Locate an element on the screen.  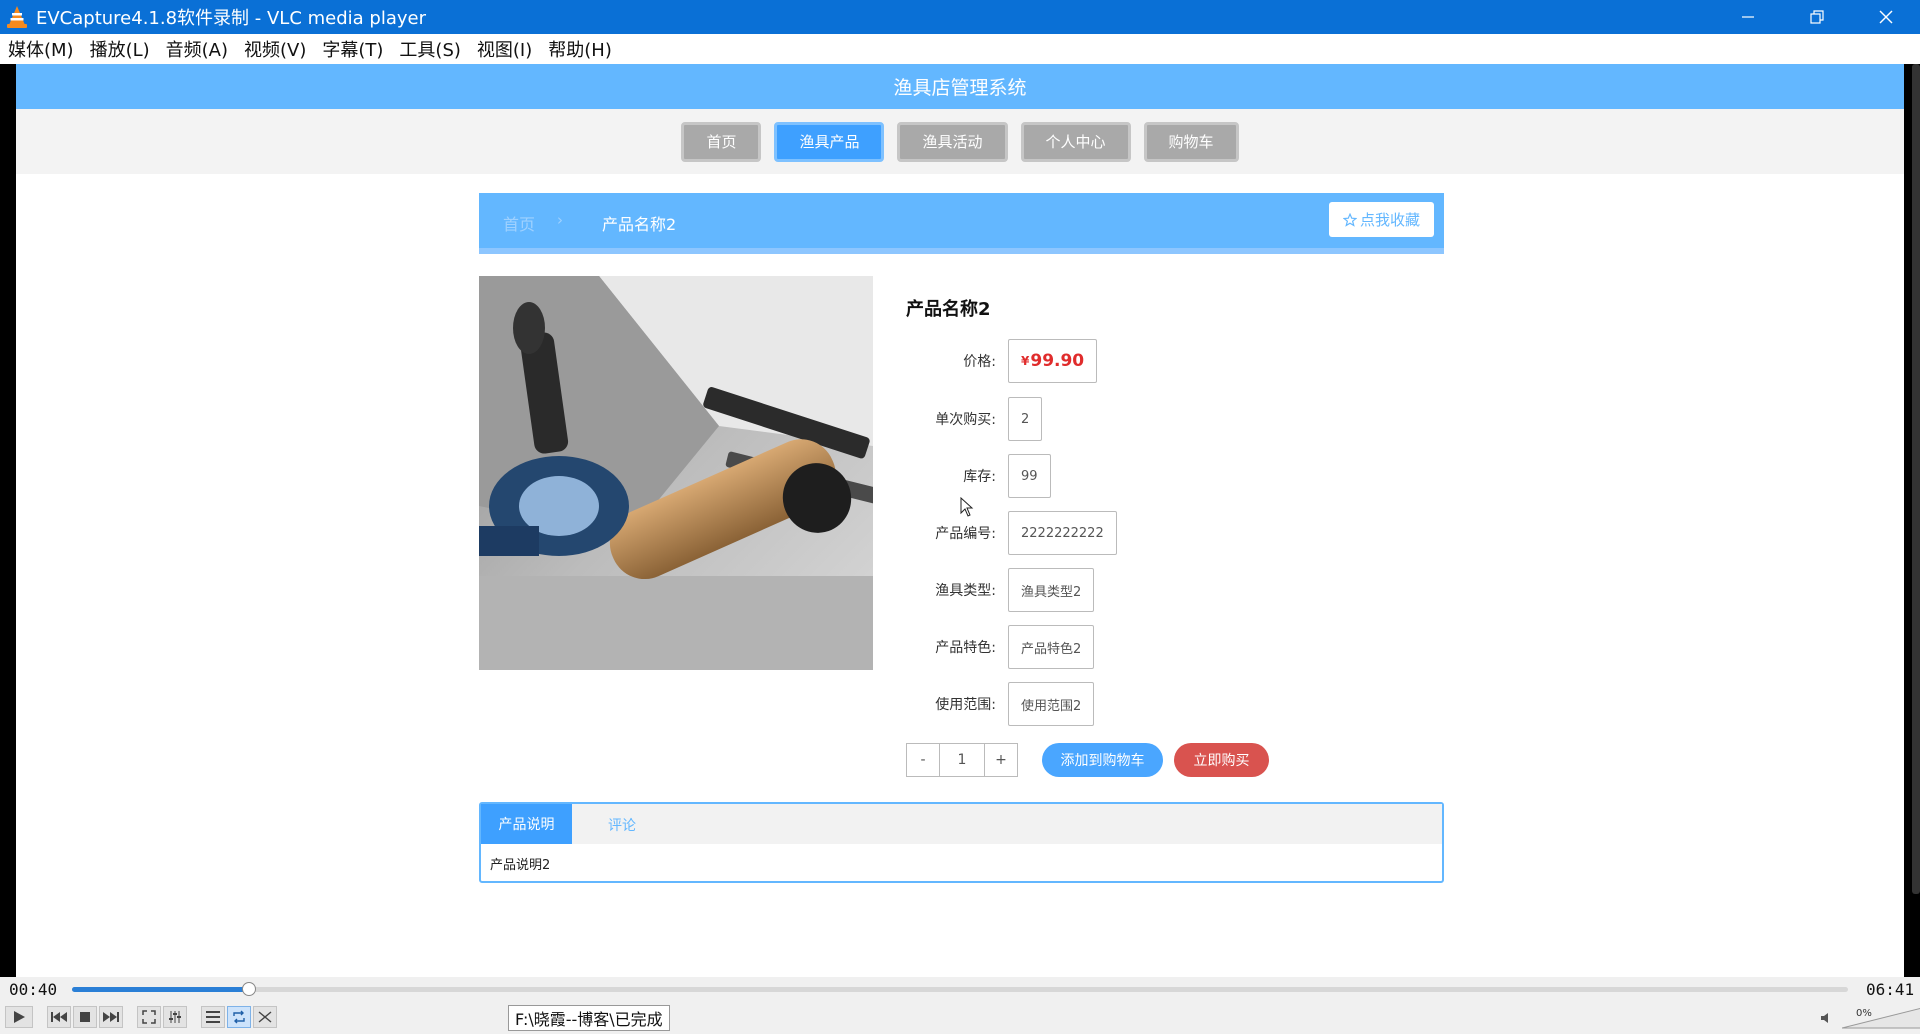
status-path: F:\晓霞--博客\已完成 is located at coordinates (589, 1018).